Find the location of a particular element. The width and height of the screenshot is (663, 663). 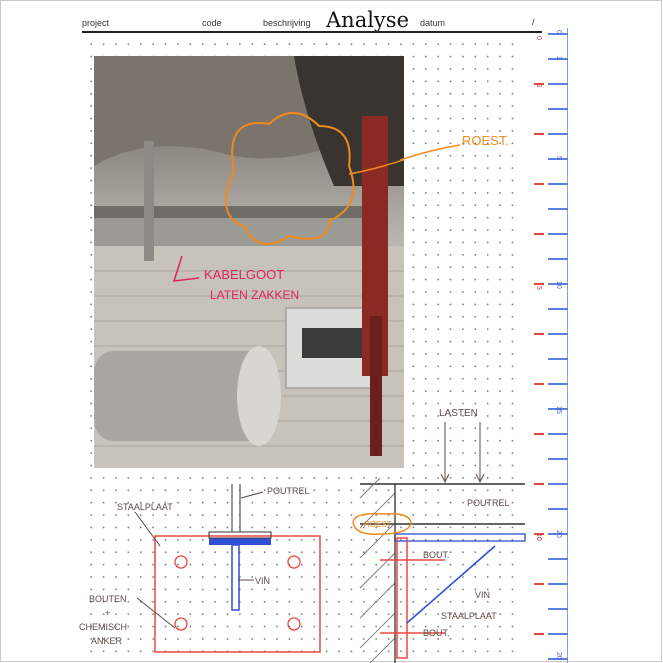

project-label: project is located at coordinates (96, 23).